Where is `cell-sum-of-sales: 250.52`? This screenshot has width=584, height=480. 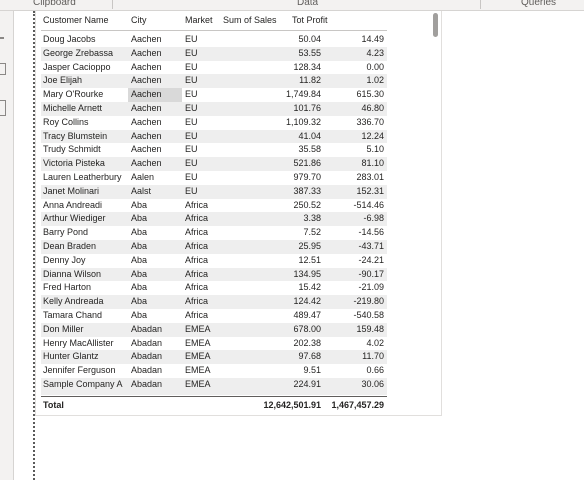 cell-sum-of-sales: 250.52 is located at coordinates (307, 204).